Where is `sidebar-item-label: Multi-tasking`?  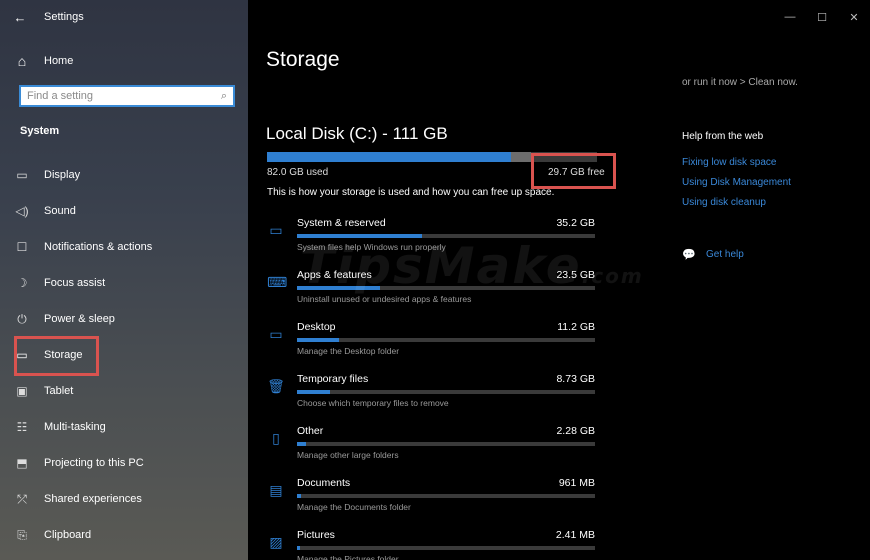 sidebar-item-label: Multi-tasking is located at coordinates (75, 427).